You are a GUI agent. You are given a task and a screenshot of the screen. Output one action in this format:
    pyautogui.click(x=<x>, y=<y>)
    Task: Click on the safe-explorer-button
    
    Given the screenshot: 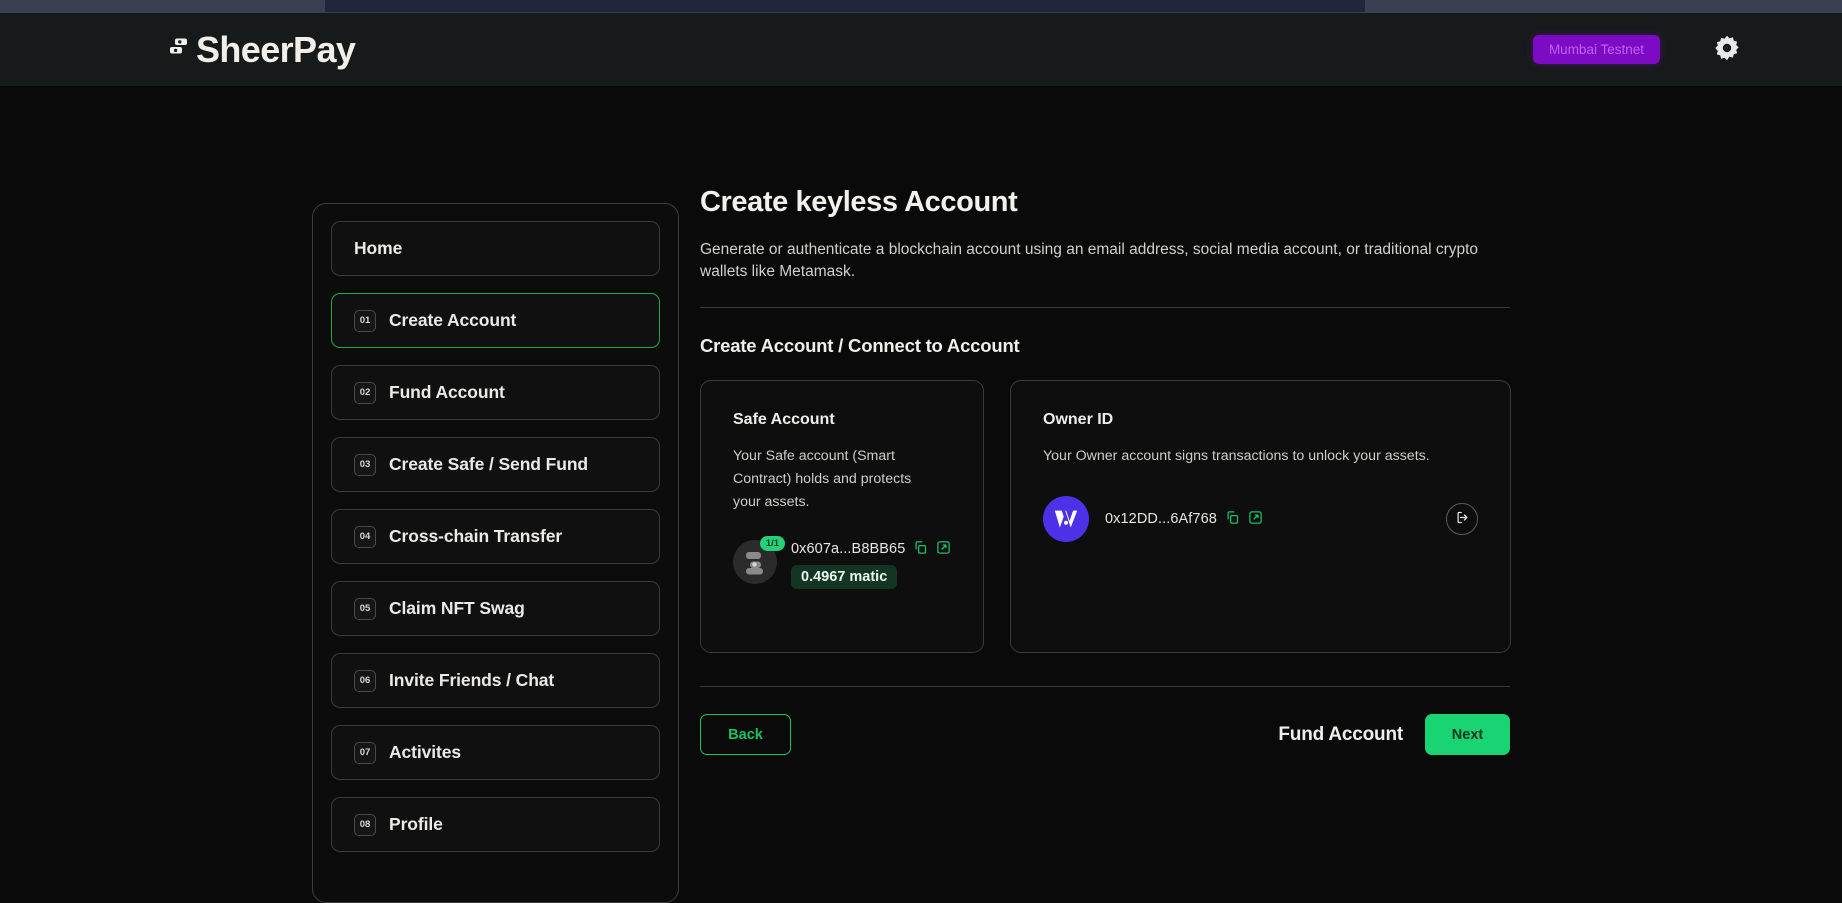 What is the action you would take?
    pyautogui.click(x=943, y=549)
    